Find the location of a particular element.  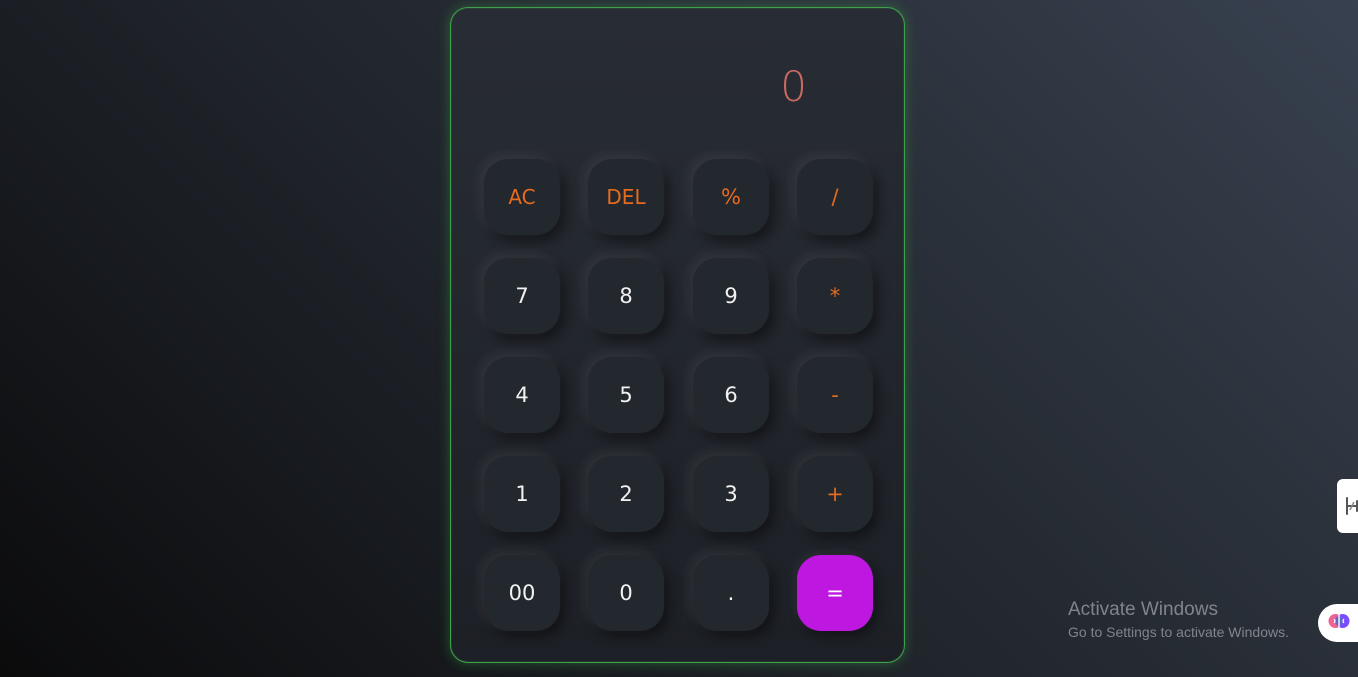

digit-1-button: 1 is located at coordinates (522, 494).